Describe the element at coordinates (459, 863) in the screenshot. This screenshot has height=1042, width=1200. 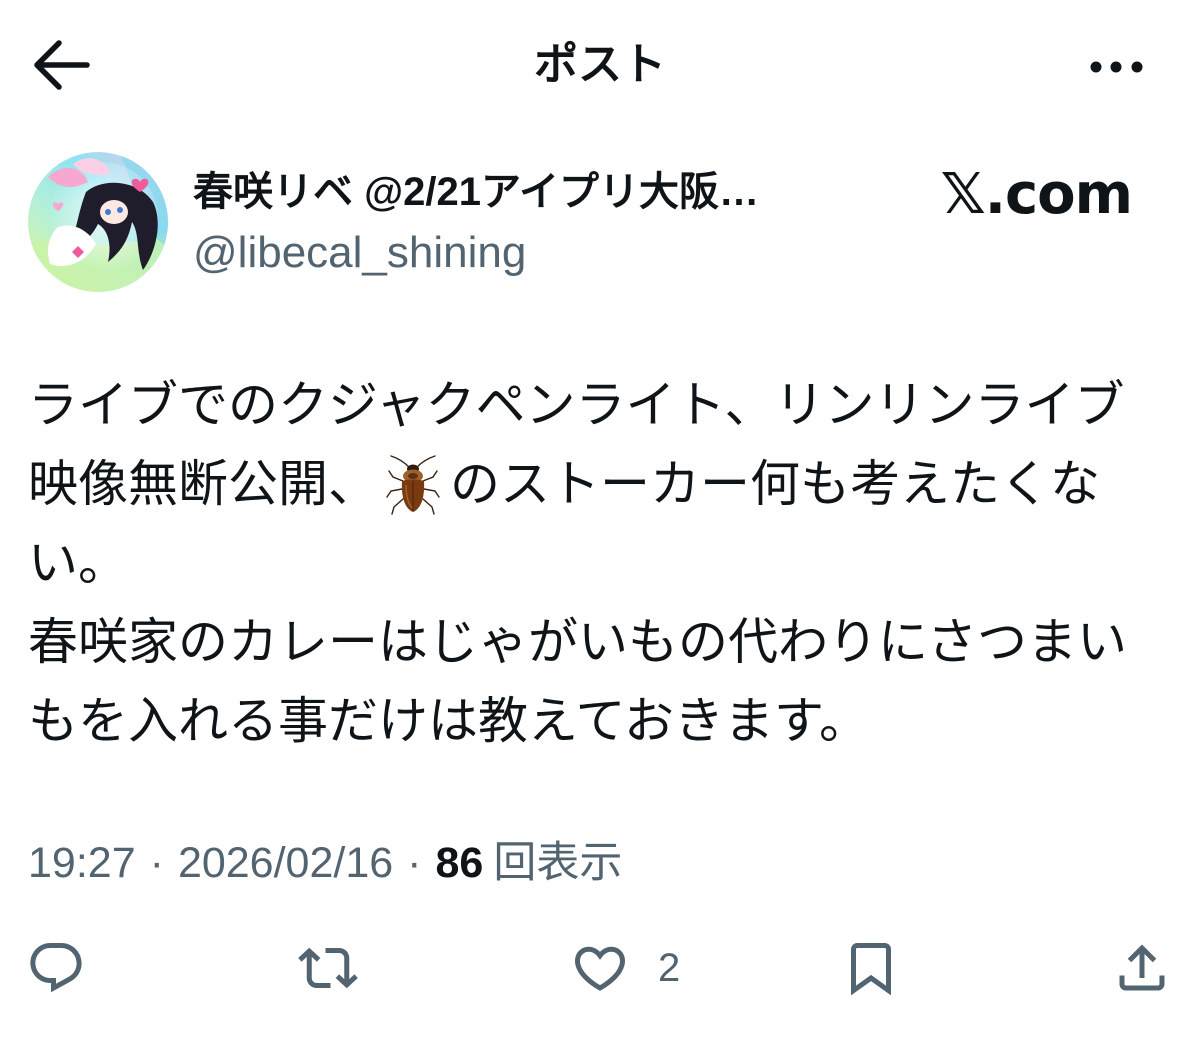
I see `views-count: 86` at that location.